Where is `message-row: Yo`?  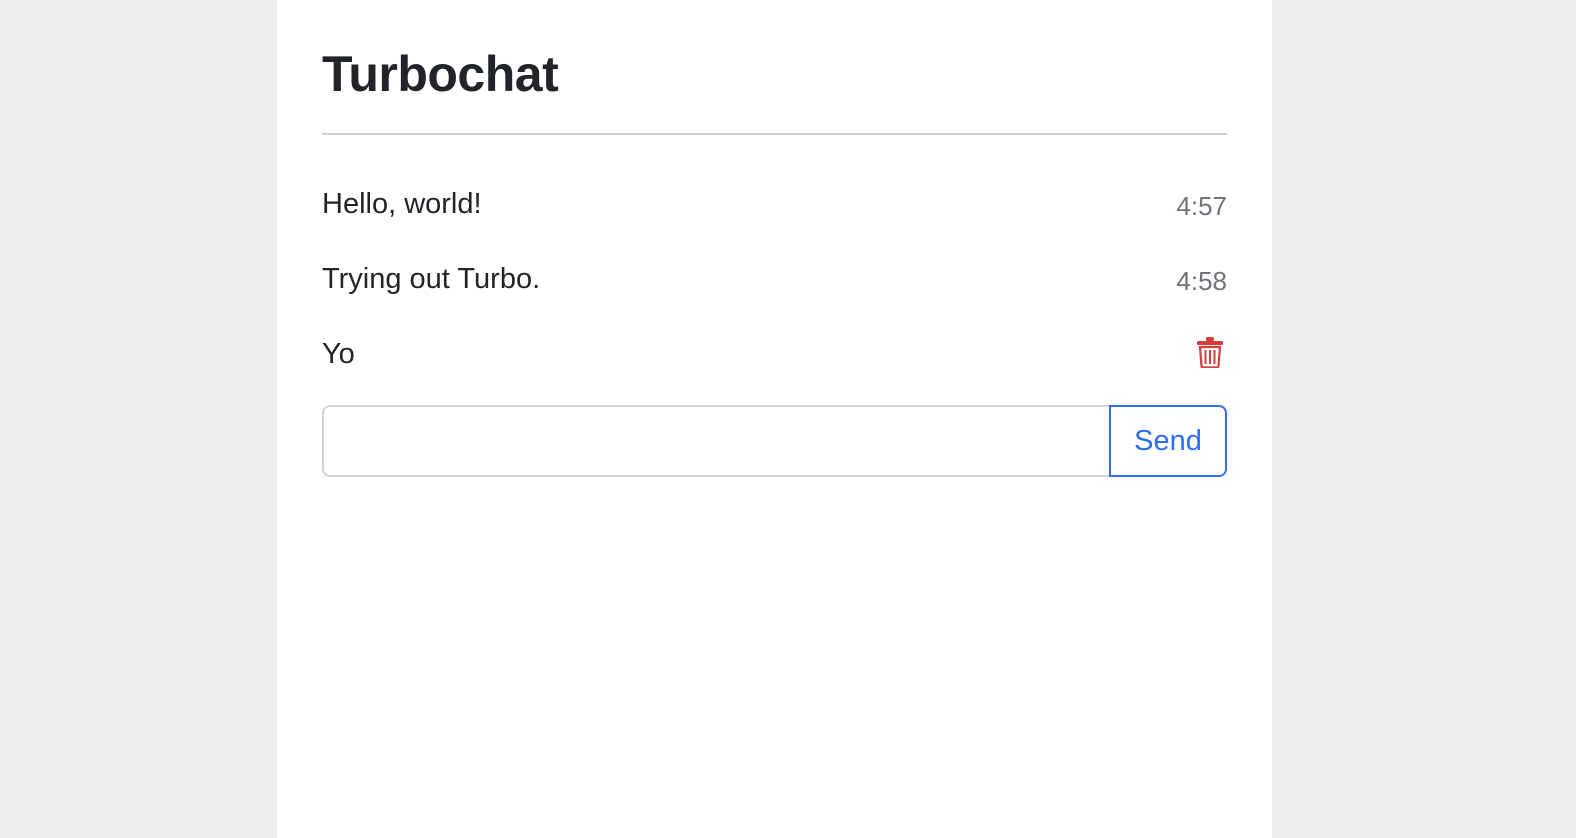 message-row: Yo is located at coordinates (774, 354).